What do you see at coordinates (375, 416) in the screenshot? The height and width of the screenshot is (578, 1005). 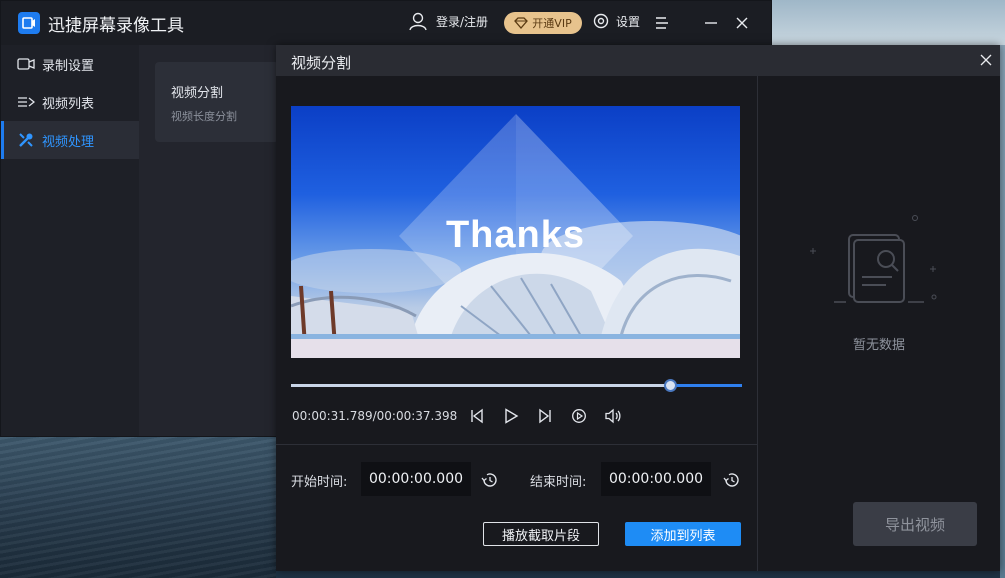 I see `time-readout: 00:00:31.789/00:00:37.398` at bounding box center [375, 416].